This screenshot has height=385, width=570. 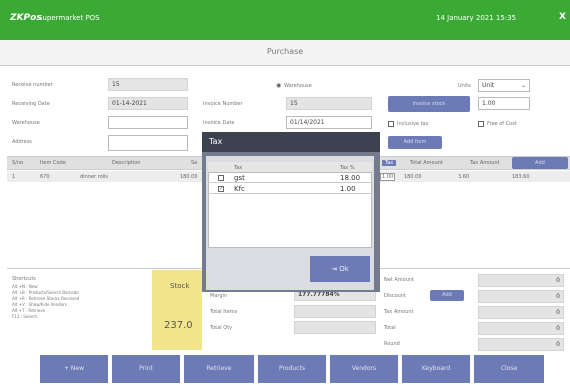 What do you see at coordinates (395, 296) in the screenshot?
I see `discount-label: Discount` at bounding box center [395, 296].